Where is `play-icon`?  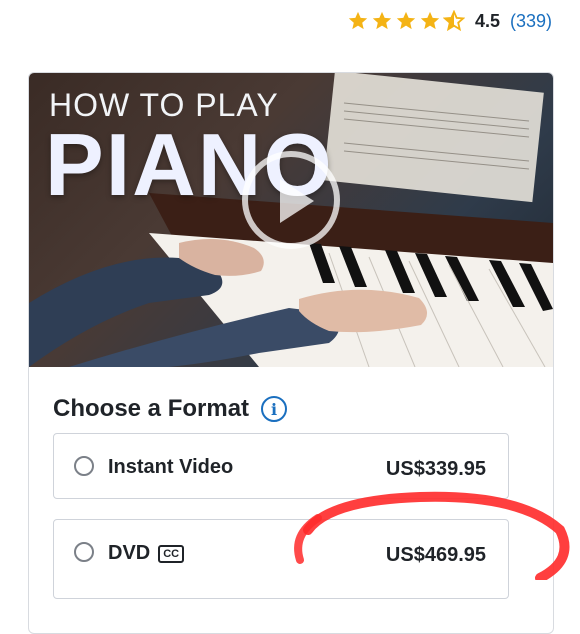 play-icon is located at coordinates (291, 200).